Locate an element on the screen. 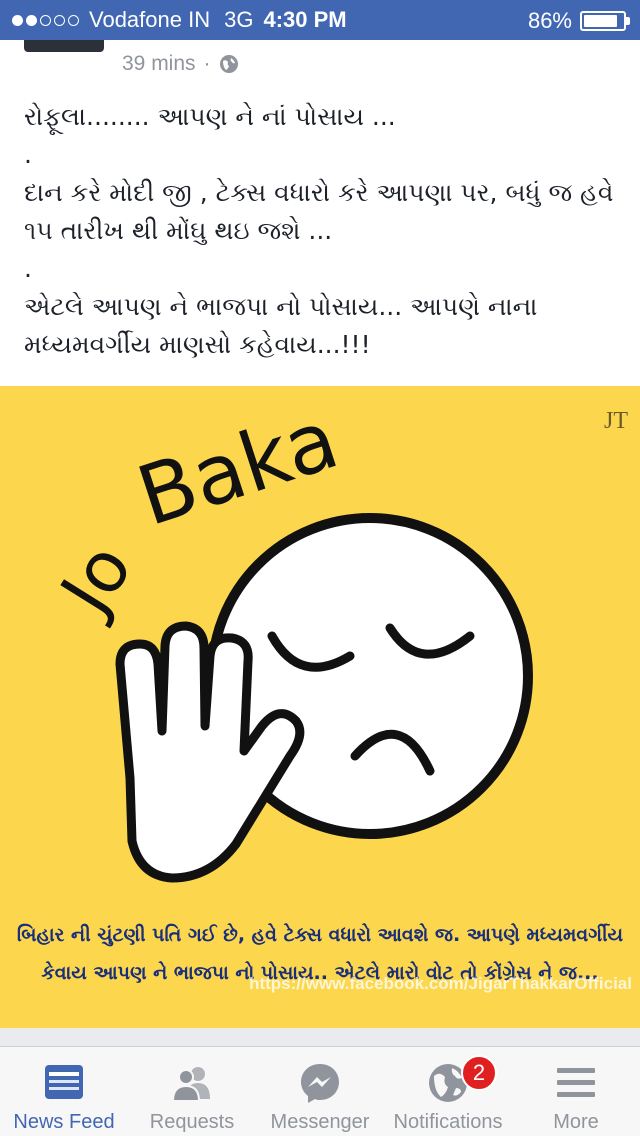  tab-label-notifications: Notifications is located at coordinates (448, 1122).